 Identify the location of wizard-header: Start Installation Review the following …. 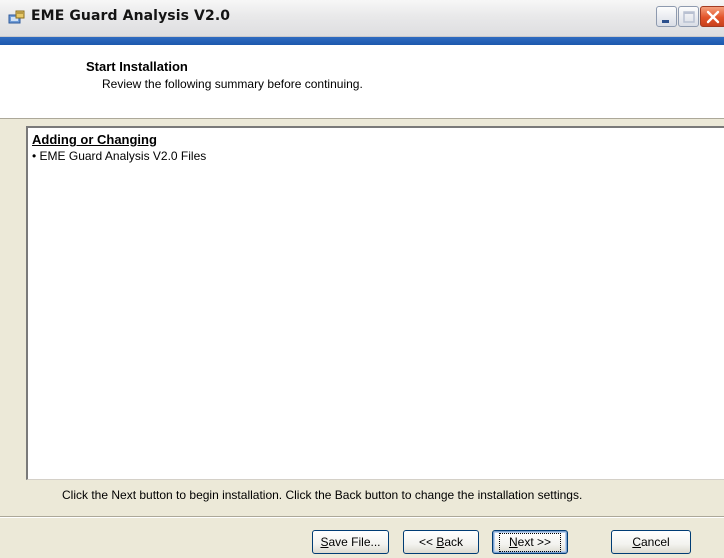
(362, 82).